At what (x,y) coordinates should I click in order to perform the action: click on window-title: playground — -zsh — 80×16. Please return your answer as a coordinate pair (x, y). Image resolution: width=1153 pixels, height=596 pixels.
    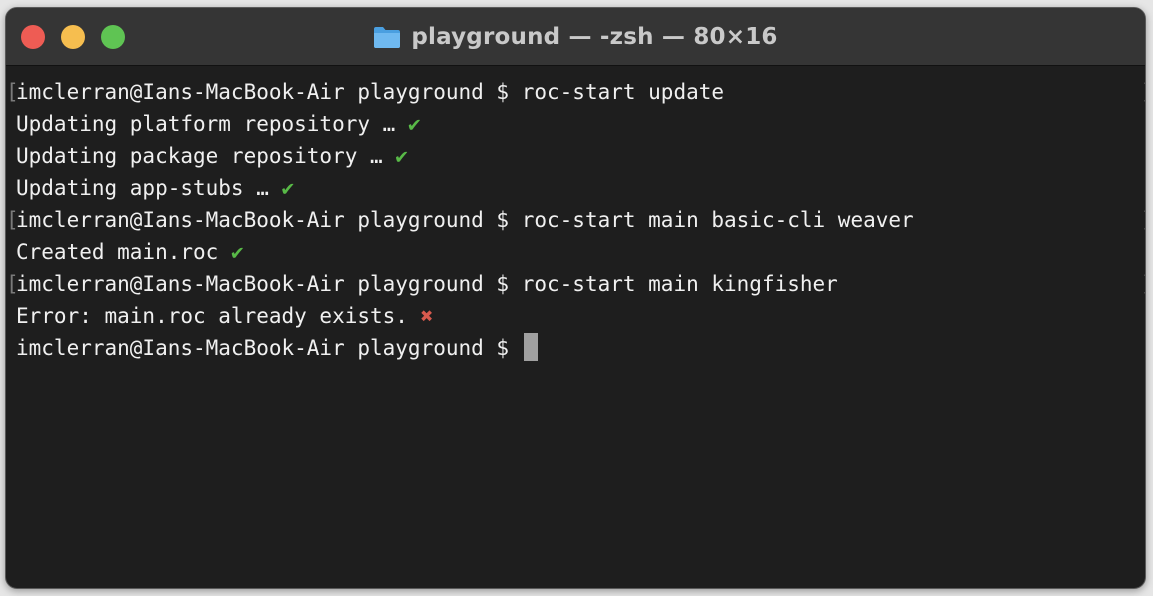
    Looking at the image, I should click on (594, 36).